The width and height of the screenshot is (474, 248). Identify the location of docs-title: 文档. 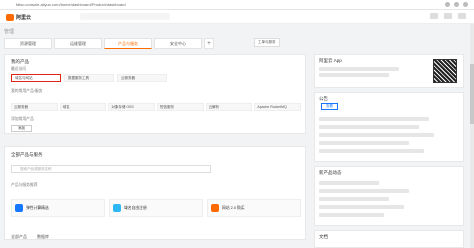
(323, 236).